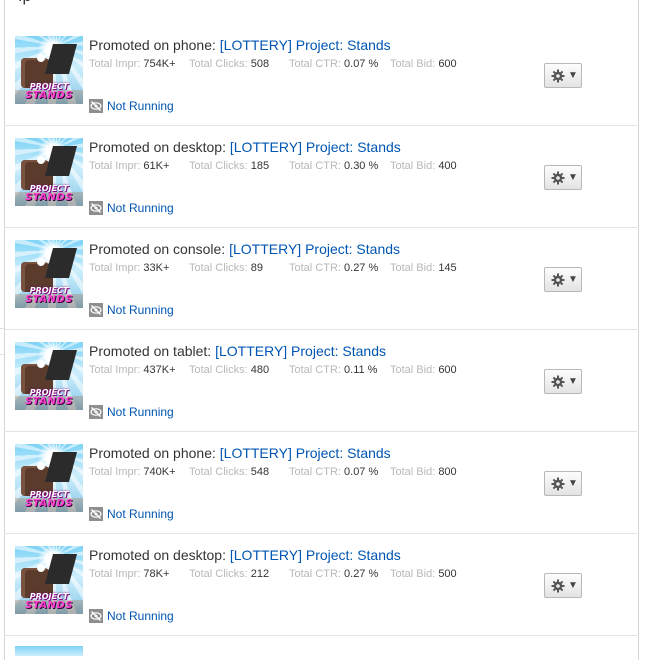  Describe the element at coordinates (423, 472) in the screenshot. I see `stat-bid: Total Bid: 800` at that location.